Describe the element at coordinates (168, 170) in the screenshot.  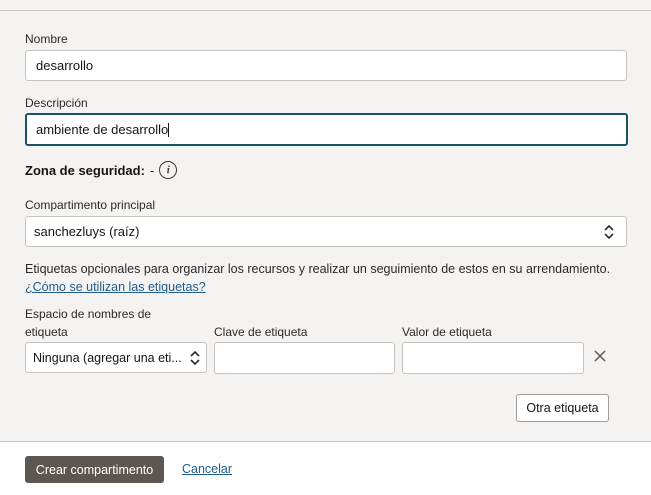
I see `info-icon: i` at that location.